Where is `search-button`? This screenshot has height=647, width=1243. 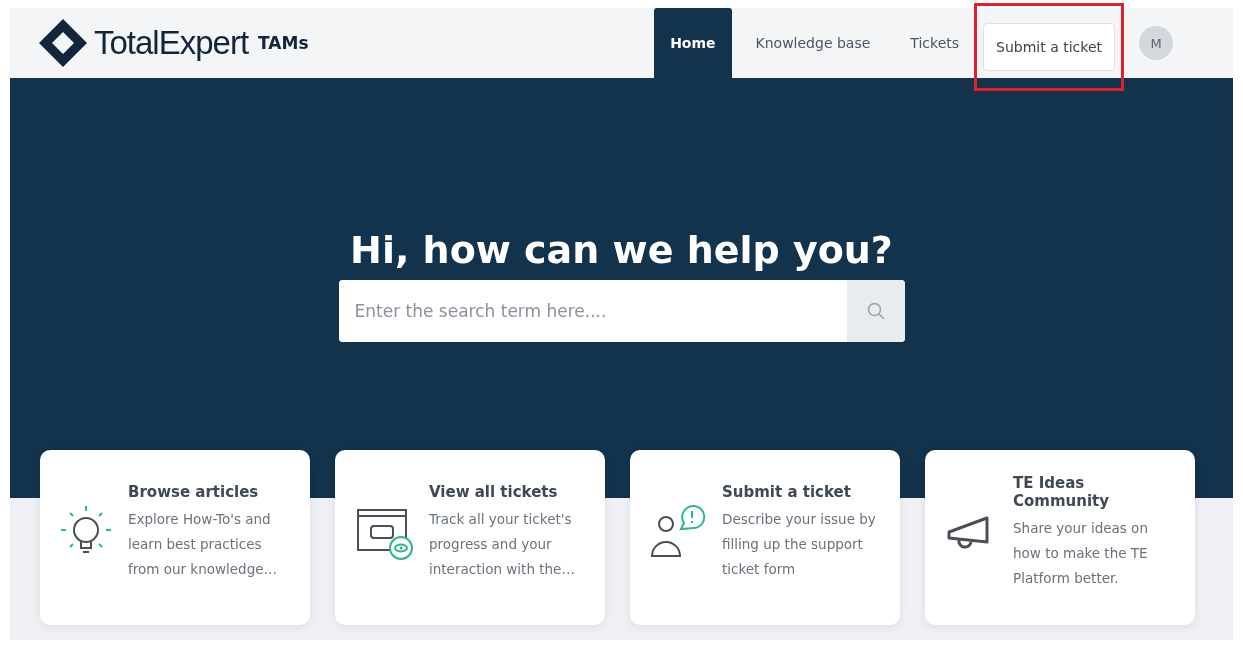
search-button is located at coordinates (875, 311).